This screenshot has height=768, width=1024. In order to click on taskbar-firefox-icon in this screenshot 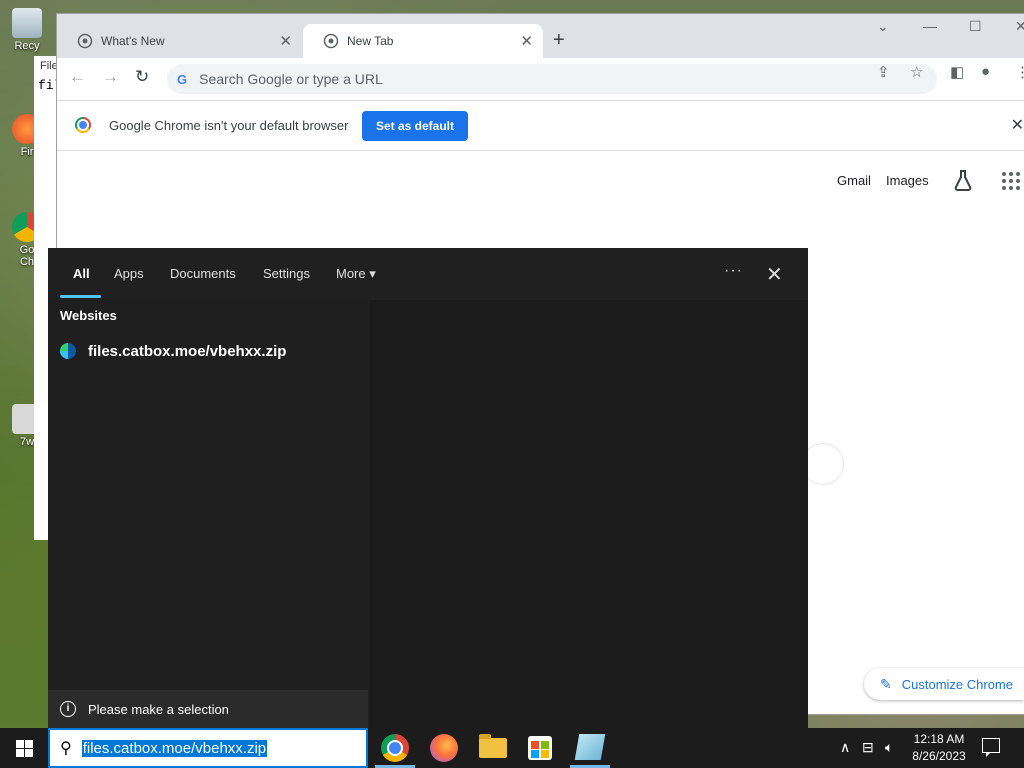, I will do `click(444, 748)`.